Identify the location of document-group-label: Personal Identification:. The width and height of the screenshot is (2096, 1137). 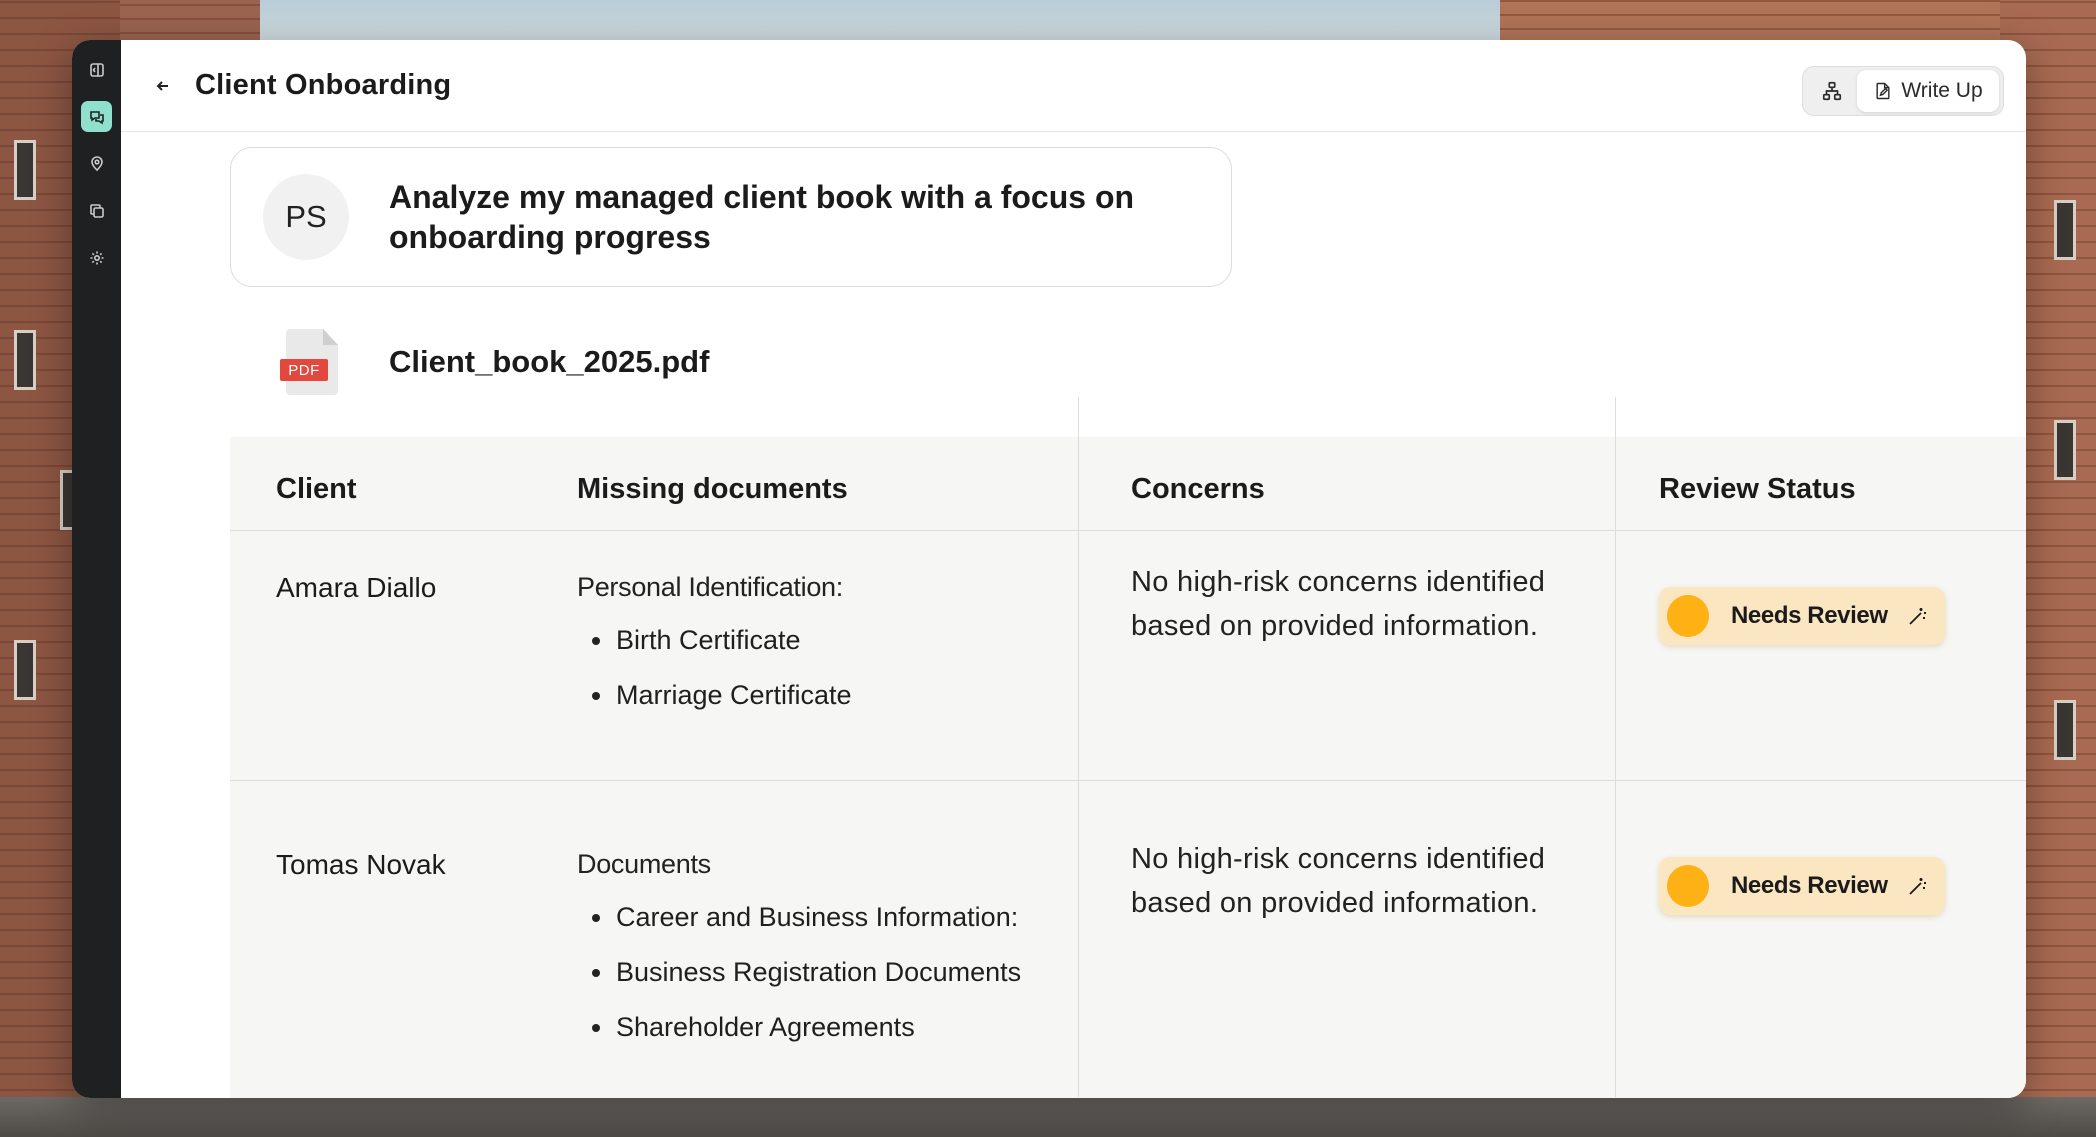
(710, 587).